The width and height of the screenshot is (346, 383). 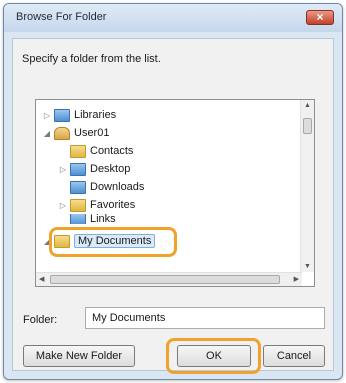 I want to click on scroll-up-arrow-icon: ▲, so click(x=307, y=105).